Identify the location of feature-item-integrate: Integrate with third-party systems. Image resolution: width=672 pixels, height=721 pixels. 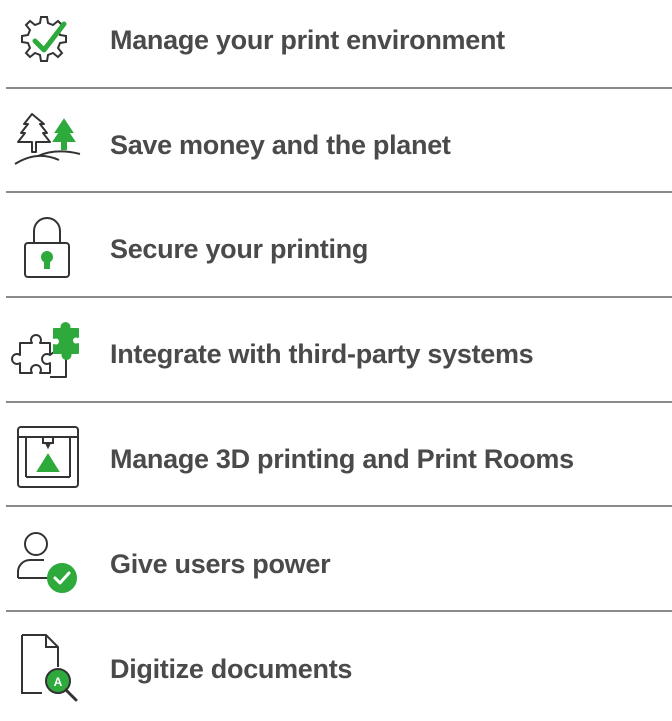
(336, 354).